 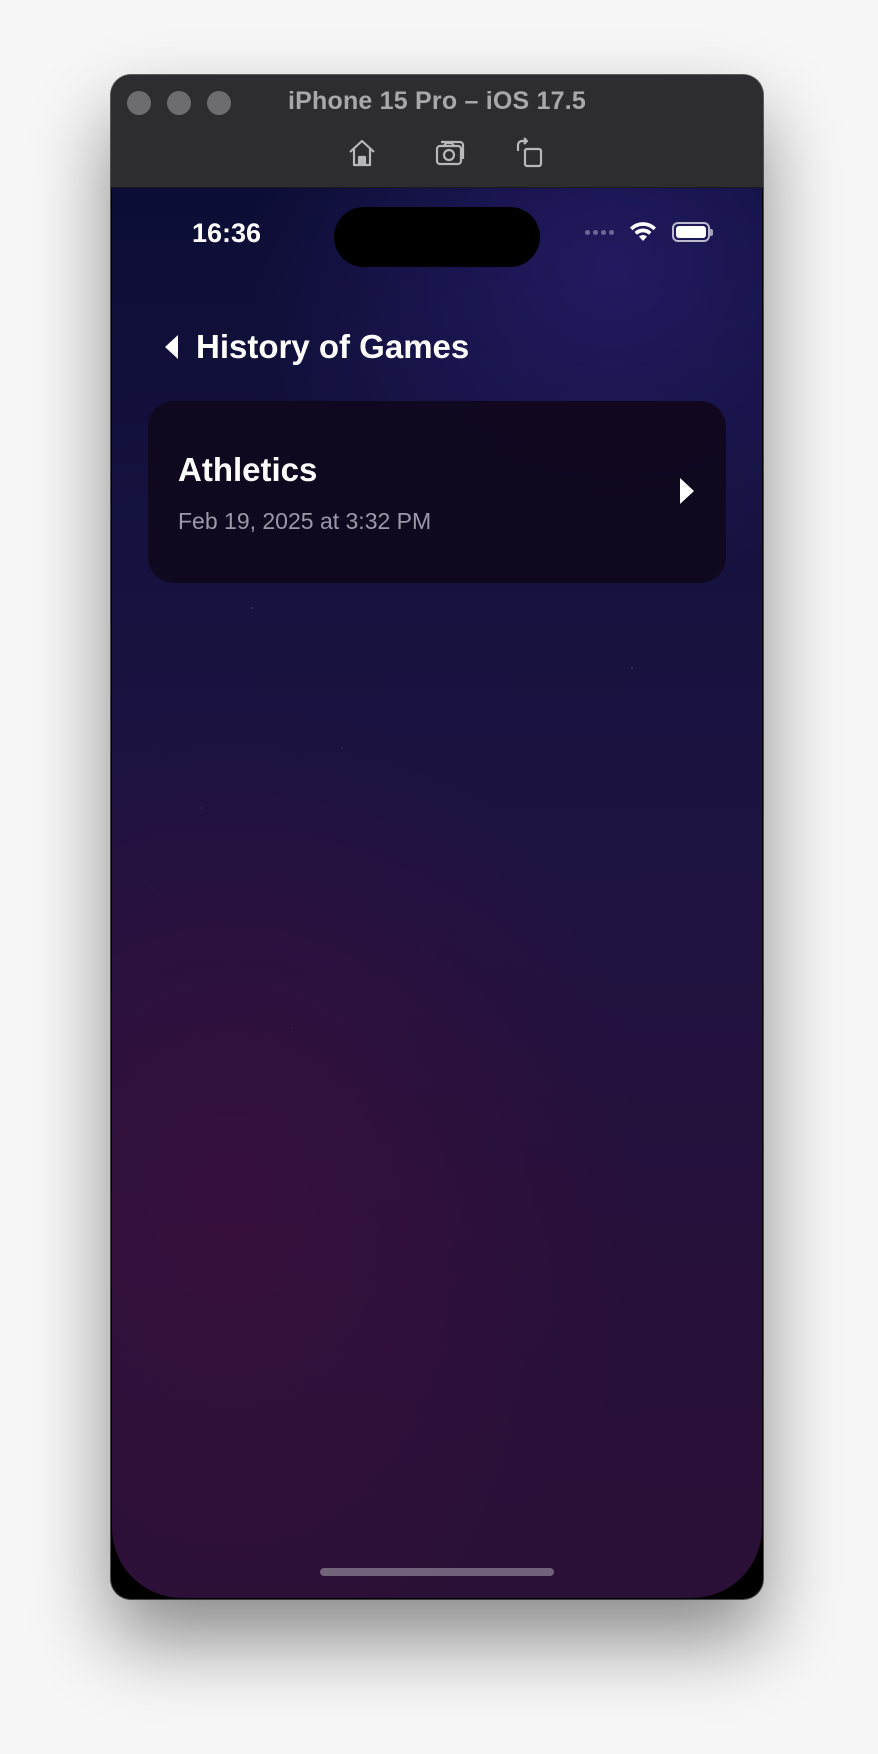 I want to click on back-button: History of Games, so click(x=315, y=347).